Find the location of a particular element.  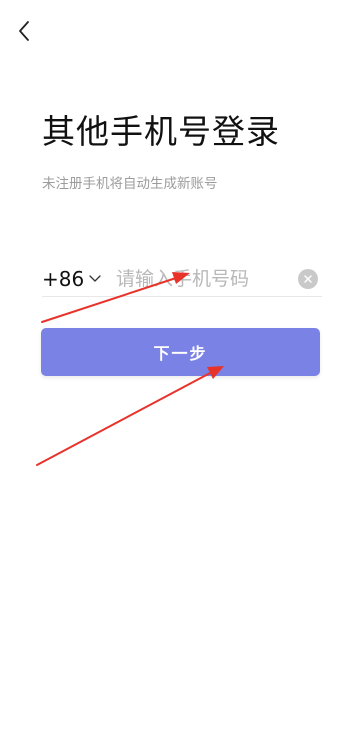

chevron-left-icon is located at coordinates (24, 33).